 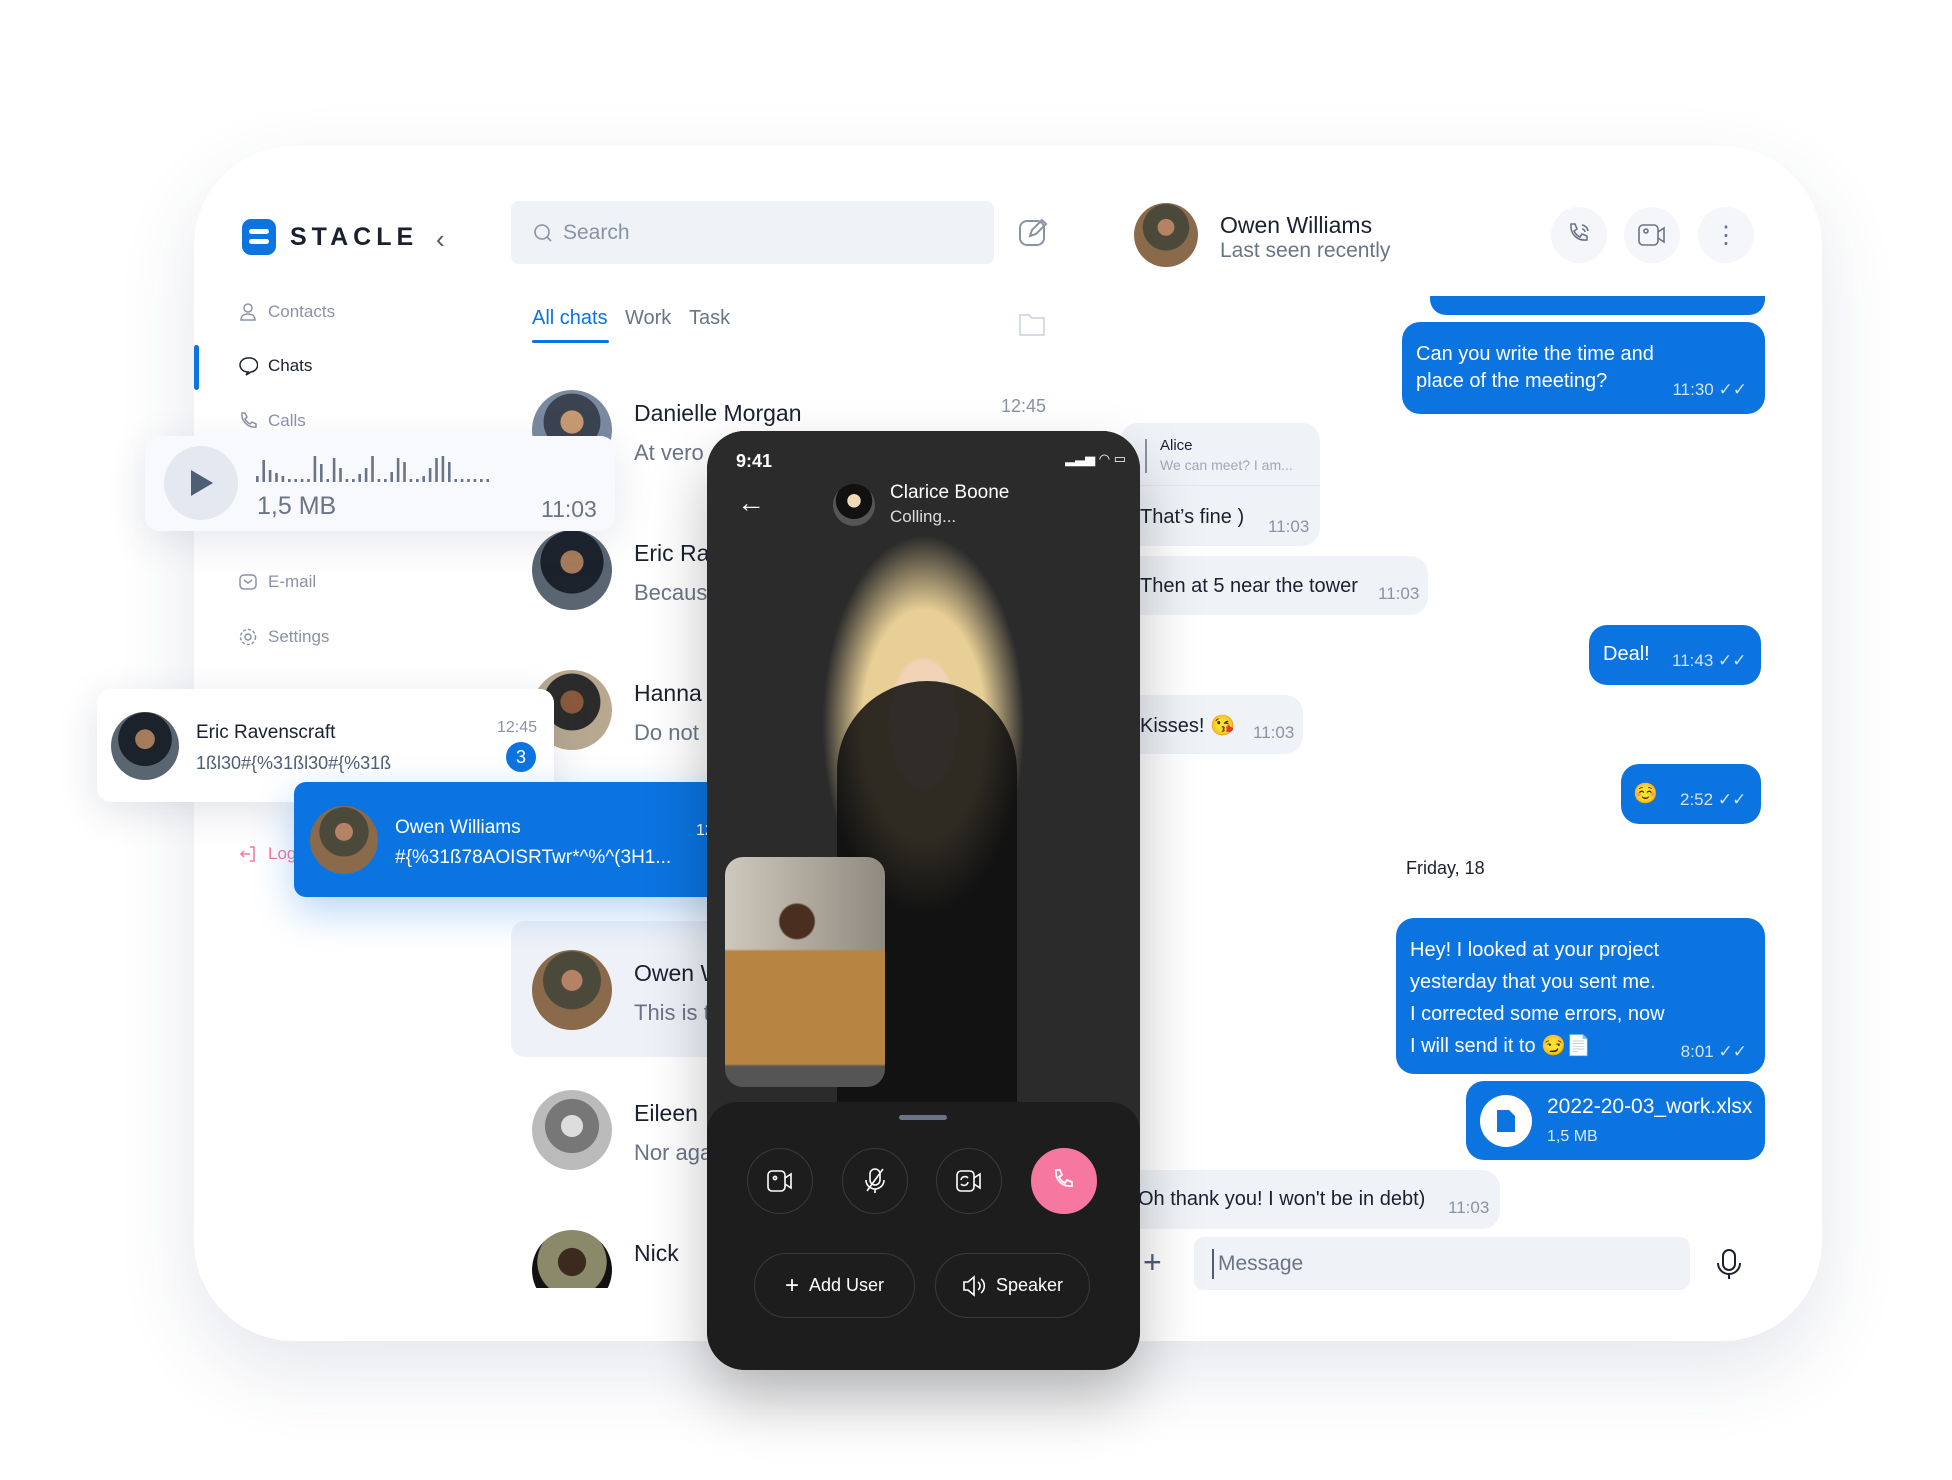 What do you see at coordinates (267, 854) in the screenshot?
I see `sidebar-item-logout: Log` at bounding box center [267, 854].